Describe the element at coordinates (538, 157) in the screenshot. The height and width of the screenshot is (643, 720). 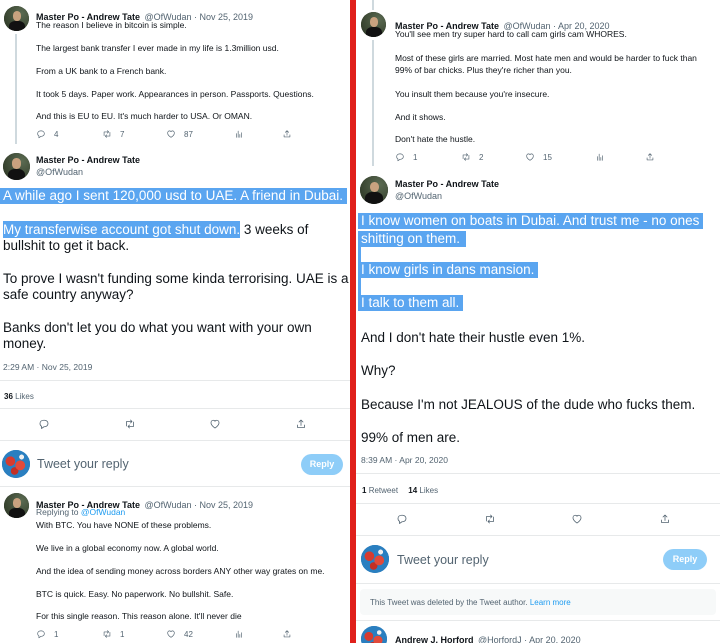
I see `like-action: 15` at that location.